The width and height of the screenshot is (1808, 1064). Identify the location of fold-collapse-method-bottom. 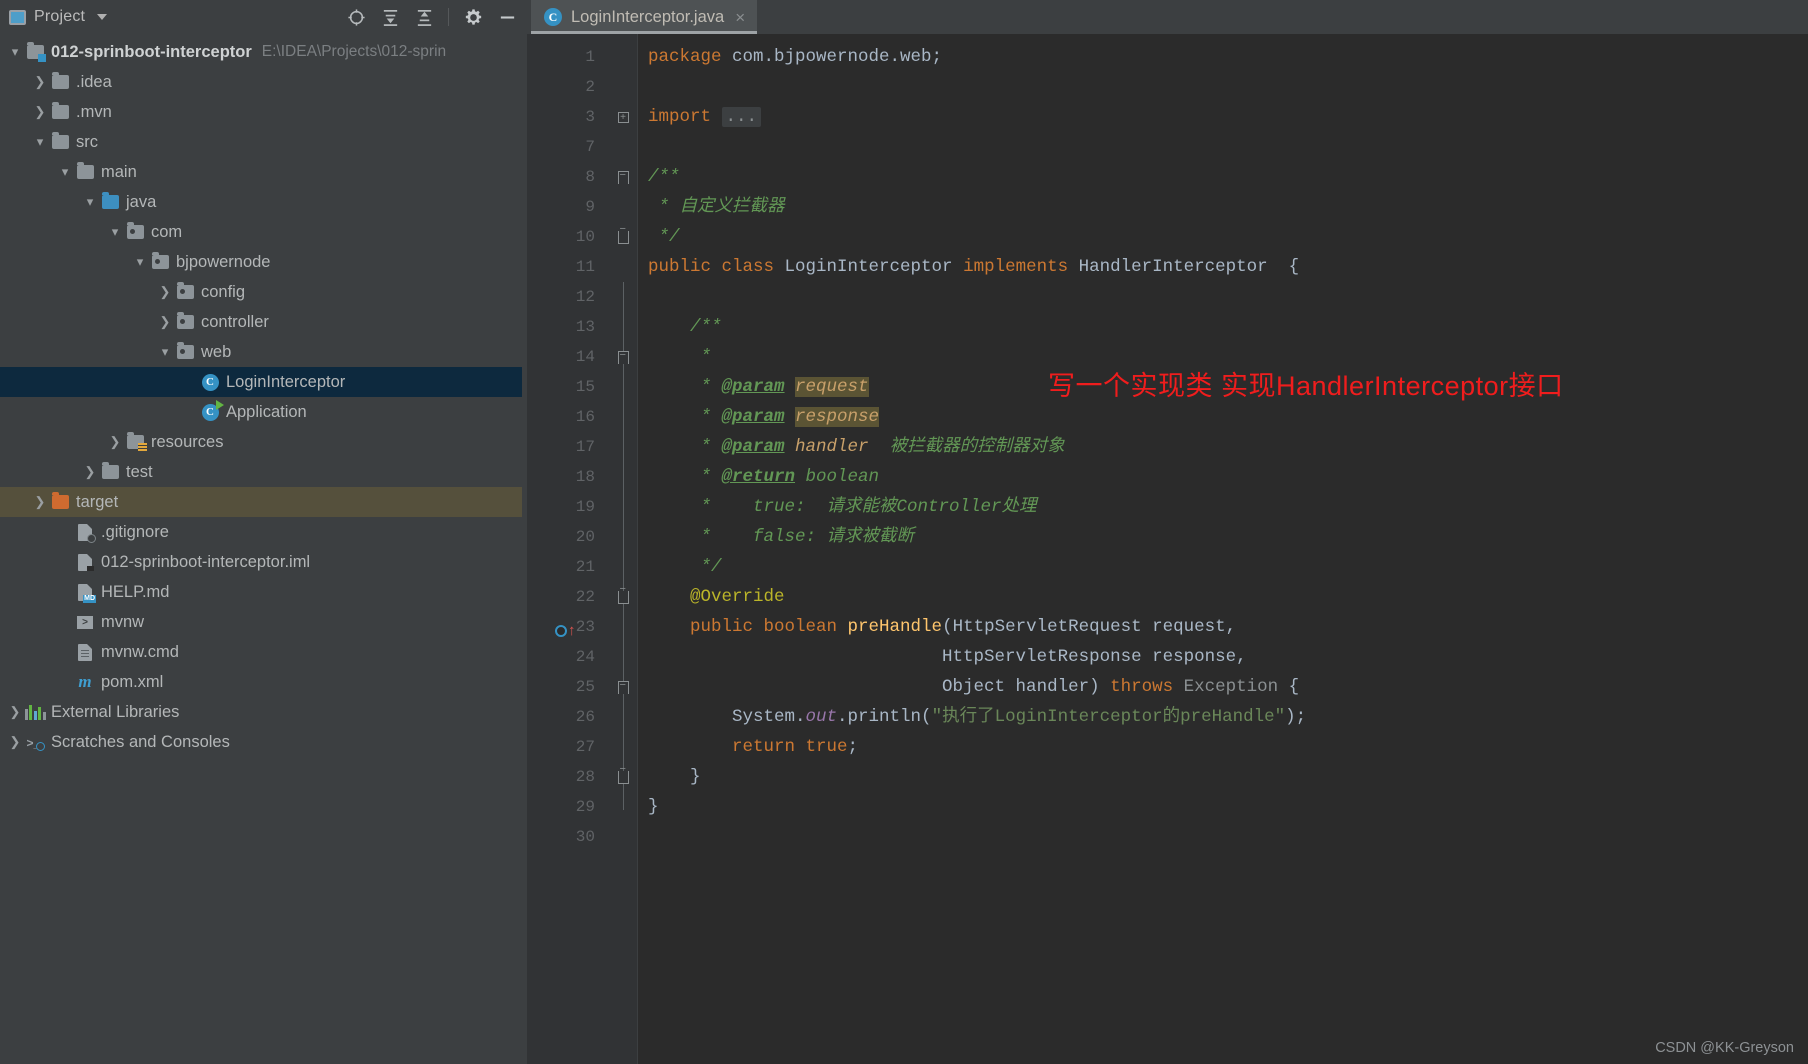
(623, 777).